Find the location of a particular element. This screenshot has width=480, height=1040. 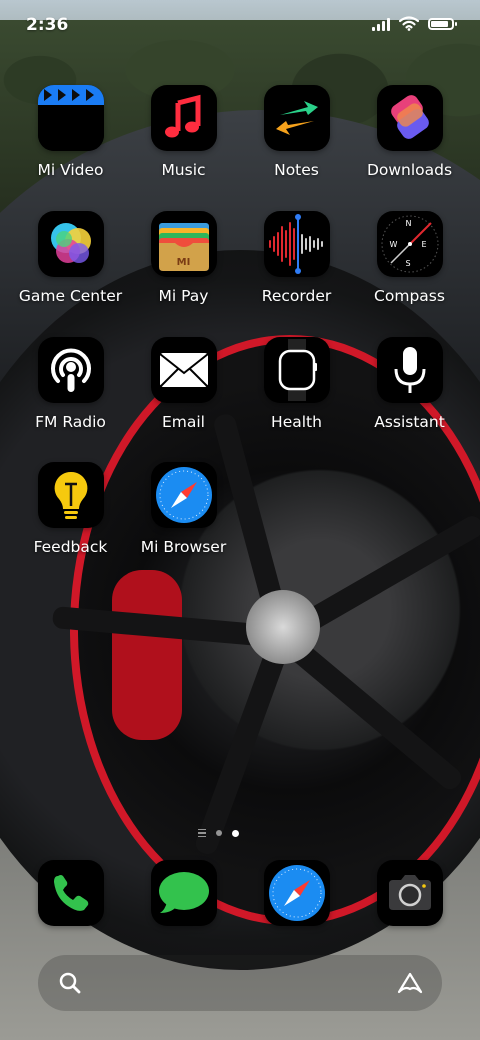

lightbulb-icon is located at coordinates (70, 495).